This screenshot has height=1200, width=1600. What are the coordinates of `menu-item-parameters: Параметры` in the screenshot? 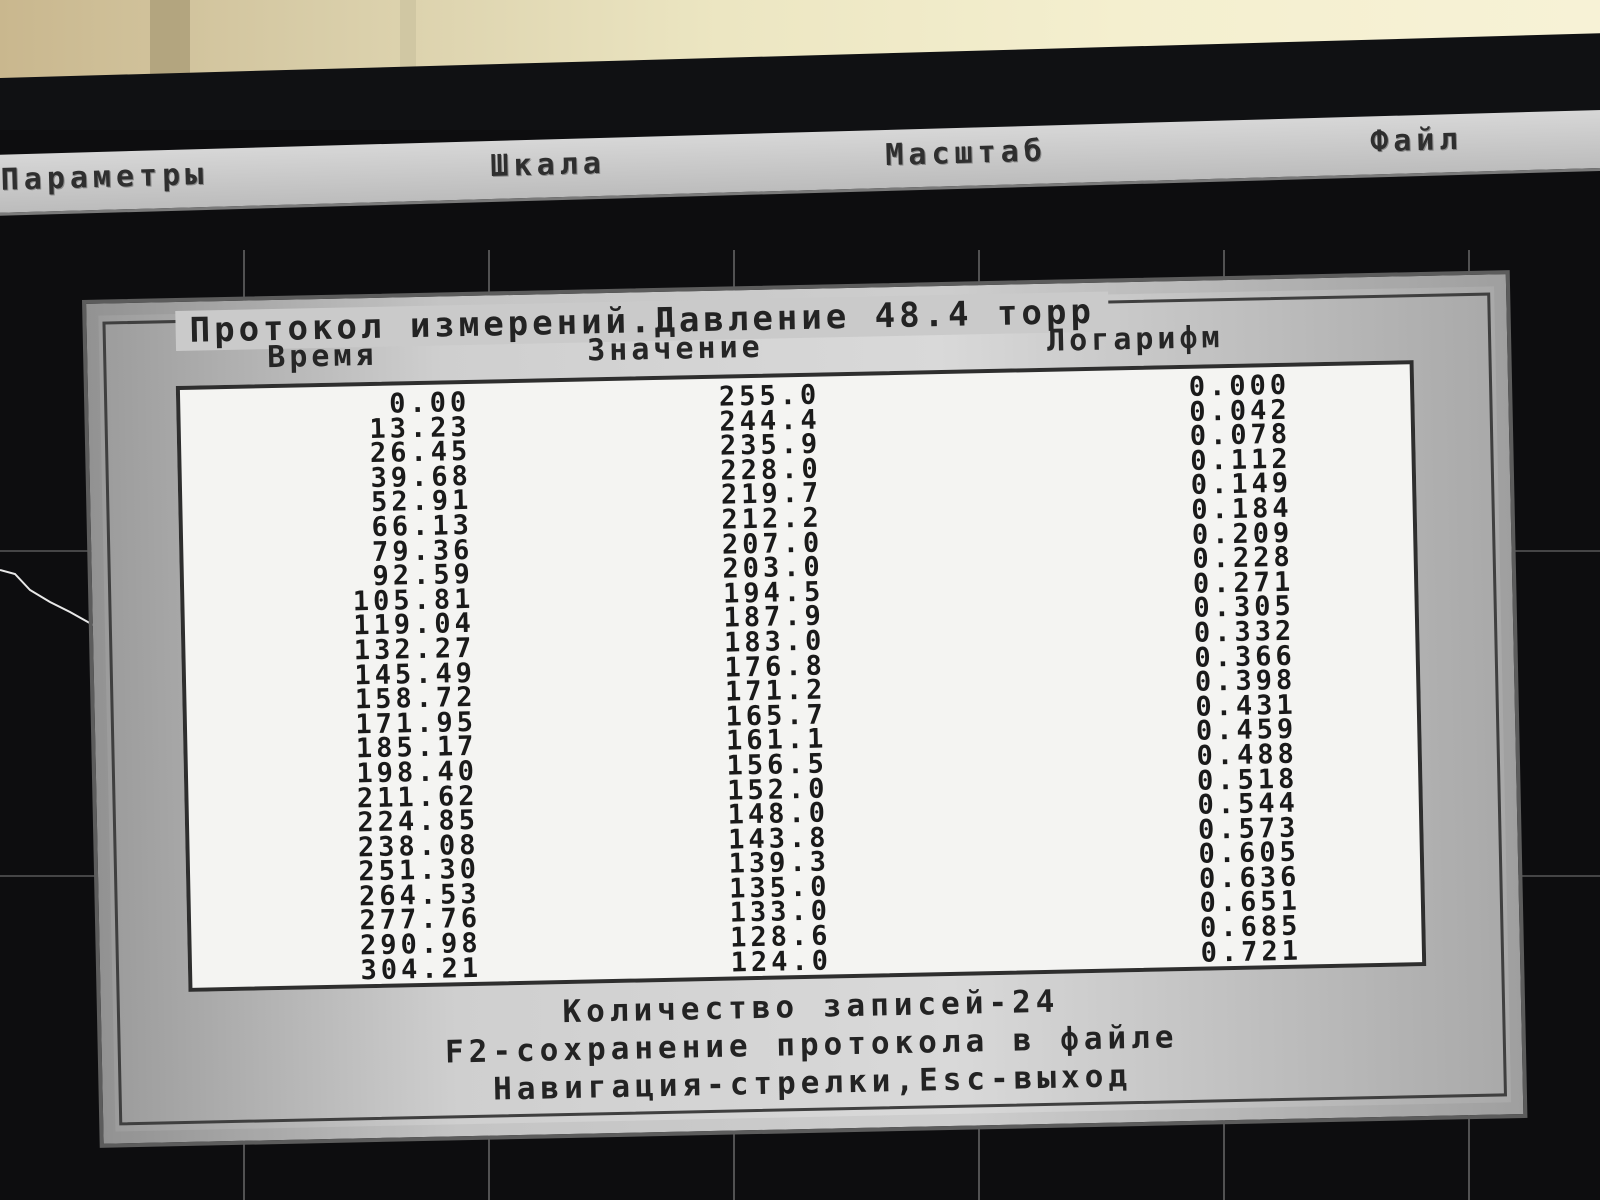 It's located at (104, 177).